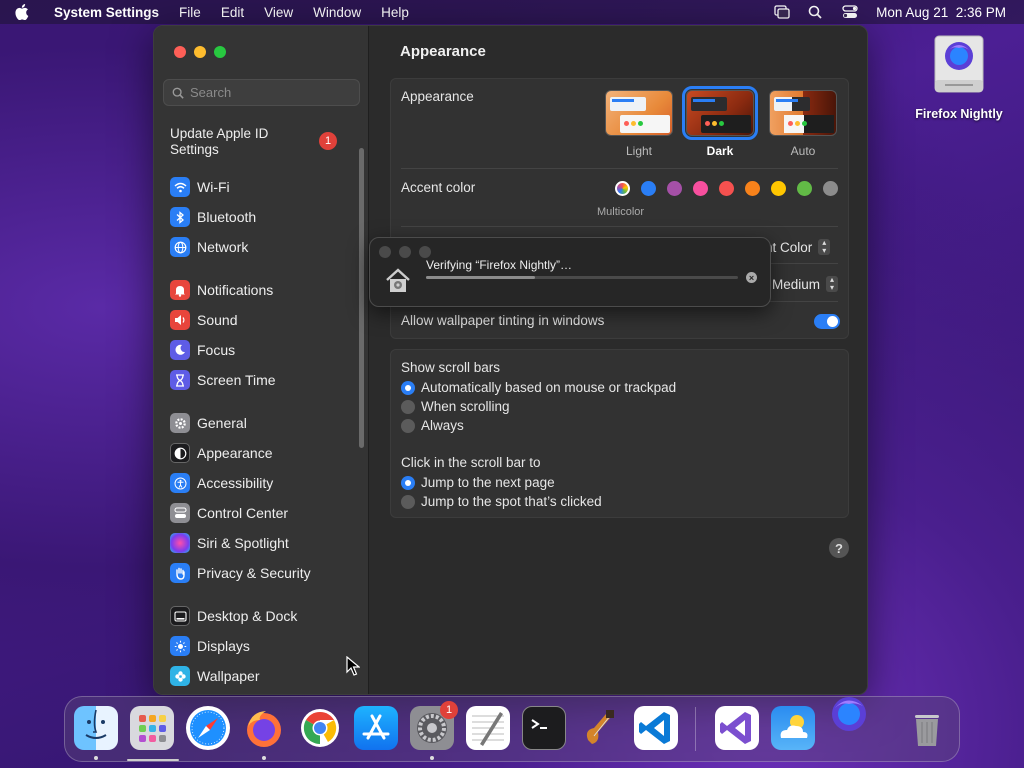  Describe the element at coordinates (106, 12) in the screenshot. I see `menu-app-name: System Settings` at that location.